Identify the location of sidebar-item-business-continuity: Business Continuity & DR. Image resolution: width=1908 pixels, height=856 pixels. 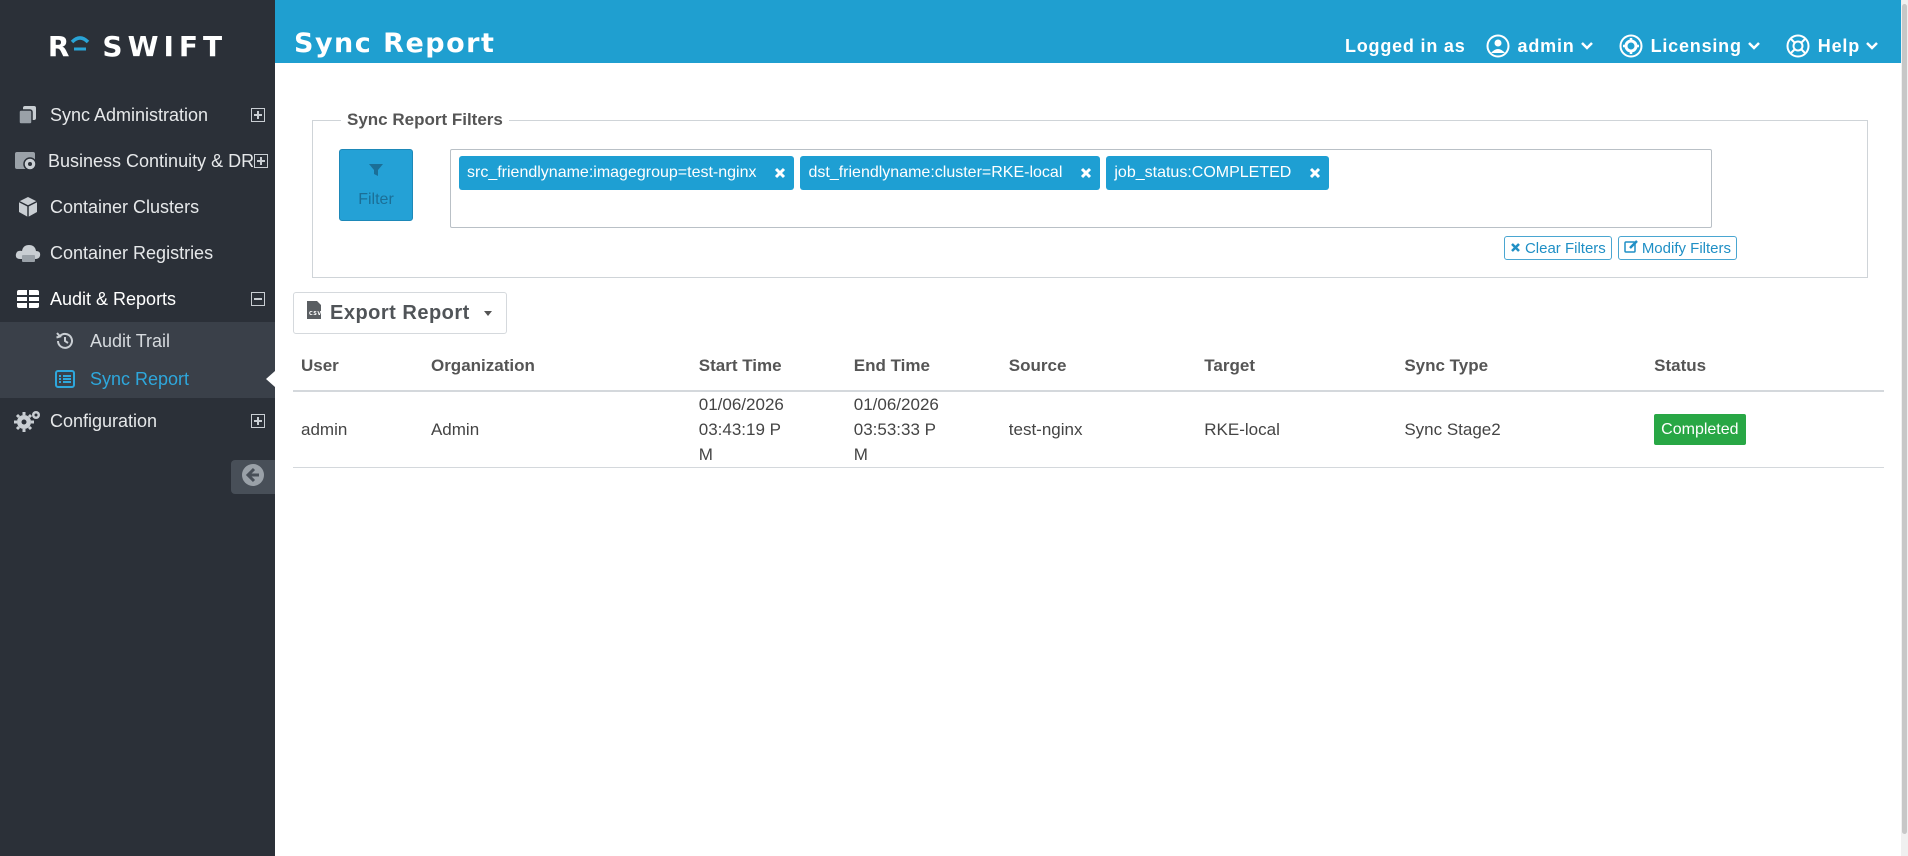
(137, 161).